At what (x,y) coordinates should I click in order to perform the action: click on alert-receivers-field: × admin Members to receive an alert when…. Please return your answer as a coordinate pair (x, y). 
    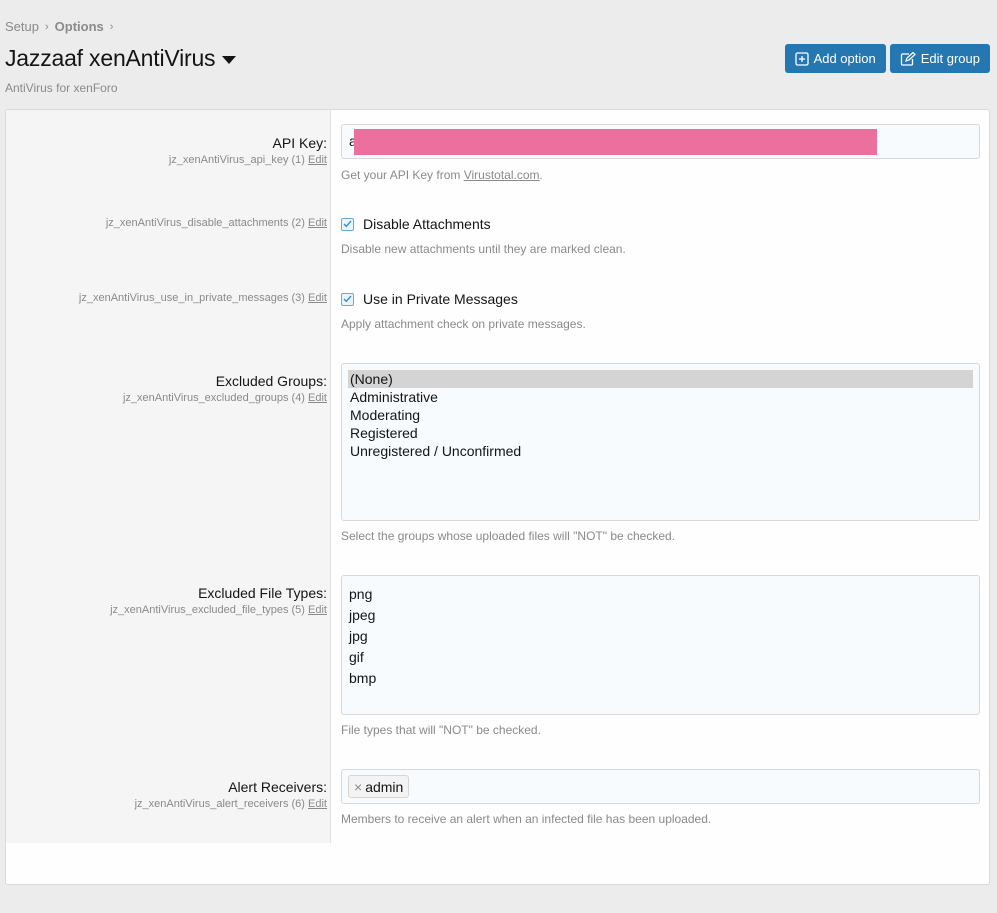
    Looking at the image, I should click on (660, 797).